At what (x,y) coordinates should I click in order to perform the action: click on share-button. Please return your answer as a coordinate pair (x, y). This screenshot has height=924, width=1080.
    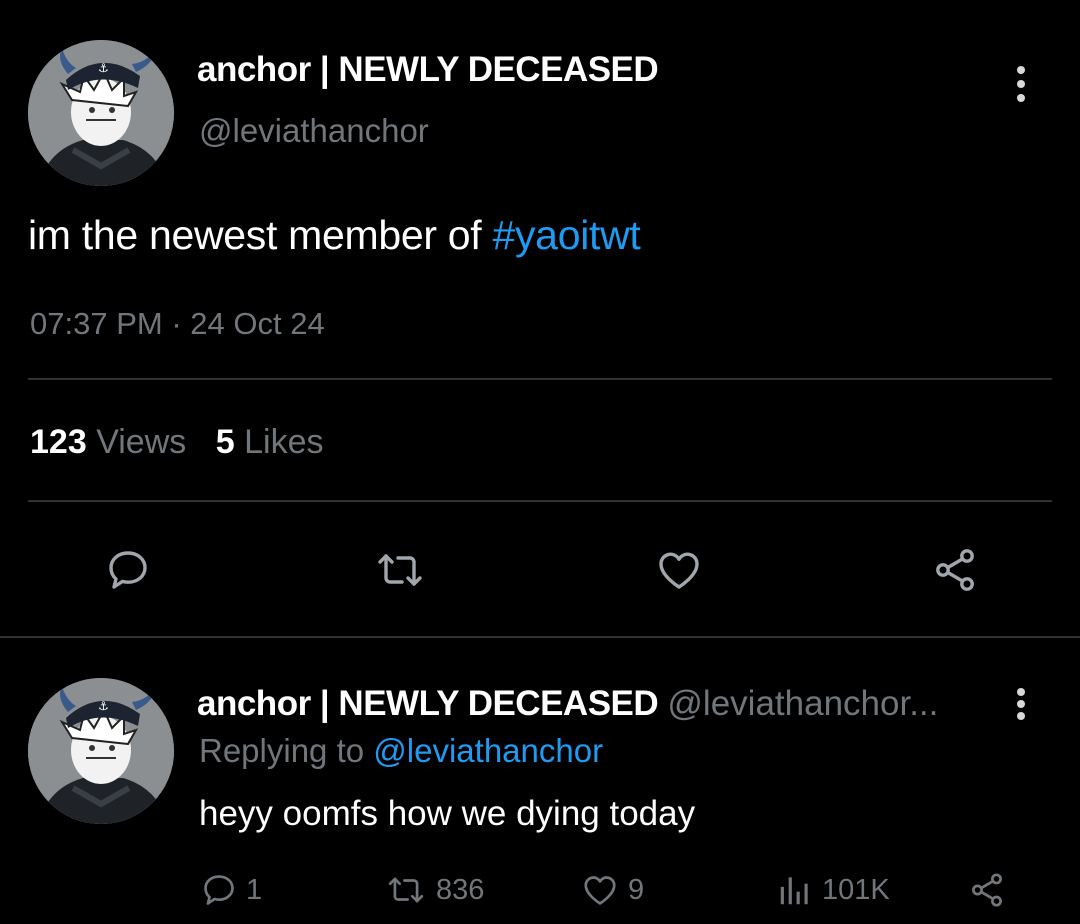
    Looking at the image, I should click on (955, 570).